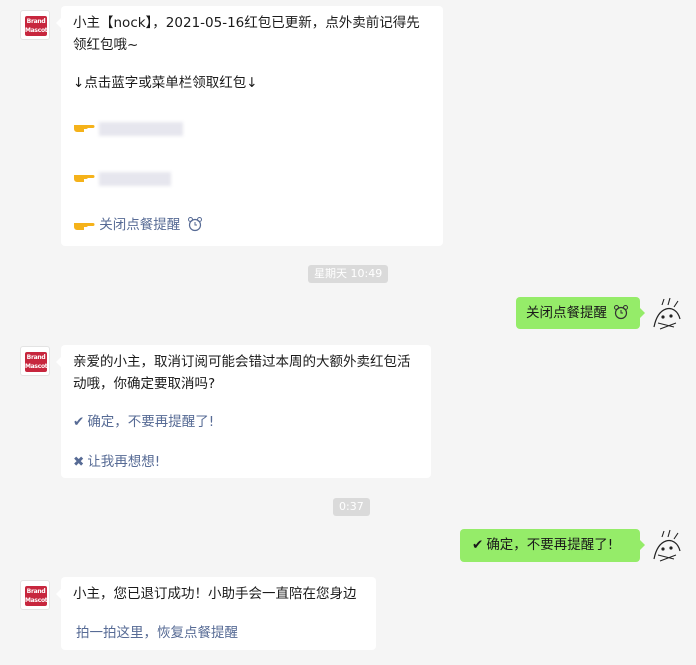 This screenshot has width=696, height=665. I want to click on message-text: 领红包哦~, so click(106, 45).